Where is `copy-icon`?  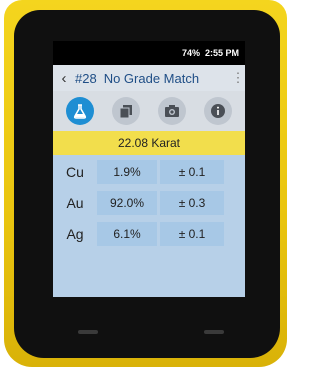 copy-icon is located at coordinates (125, 112).